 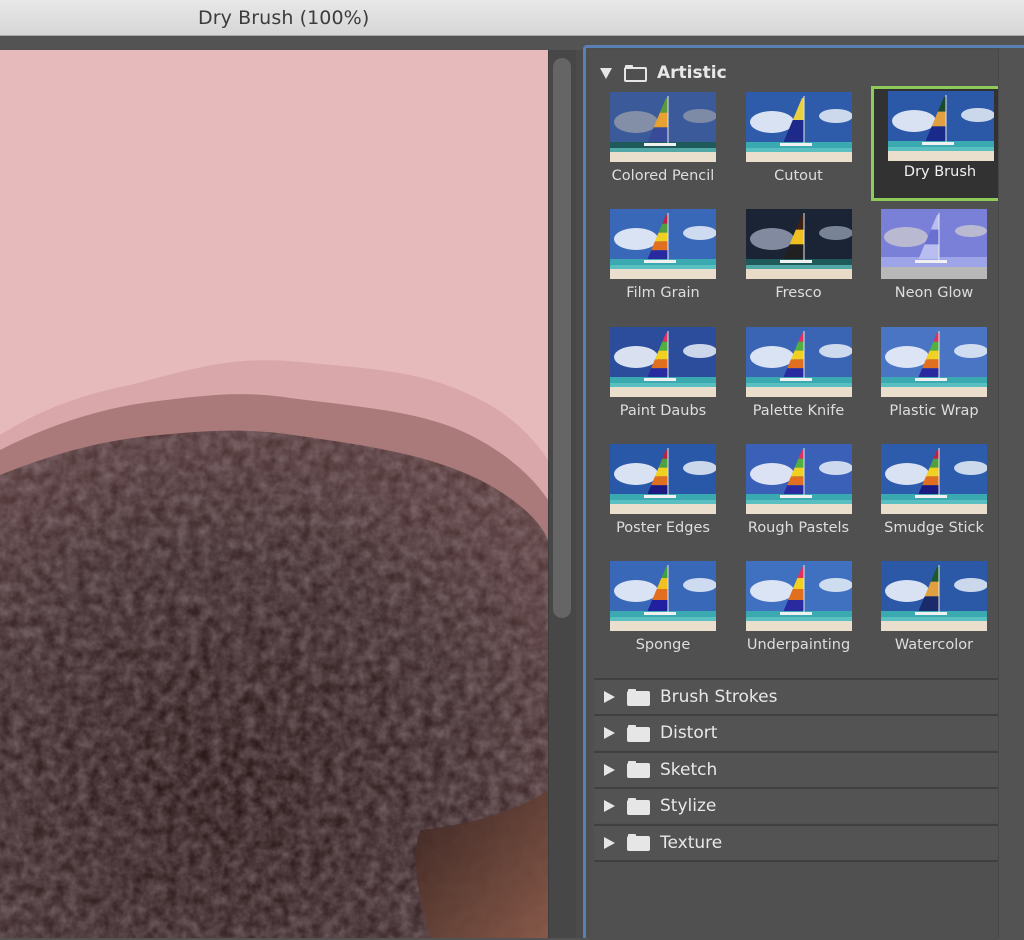 What do you see at coordinates (663, 645) in the screenshot?
I see `filter-label: Sponge` at bounding box center [663, 645].